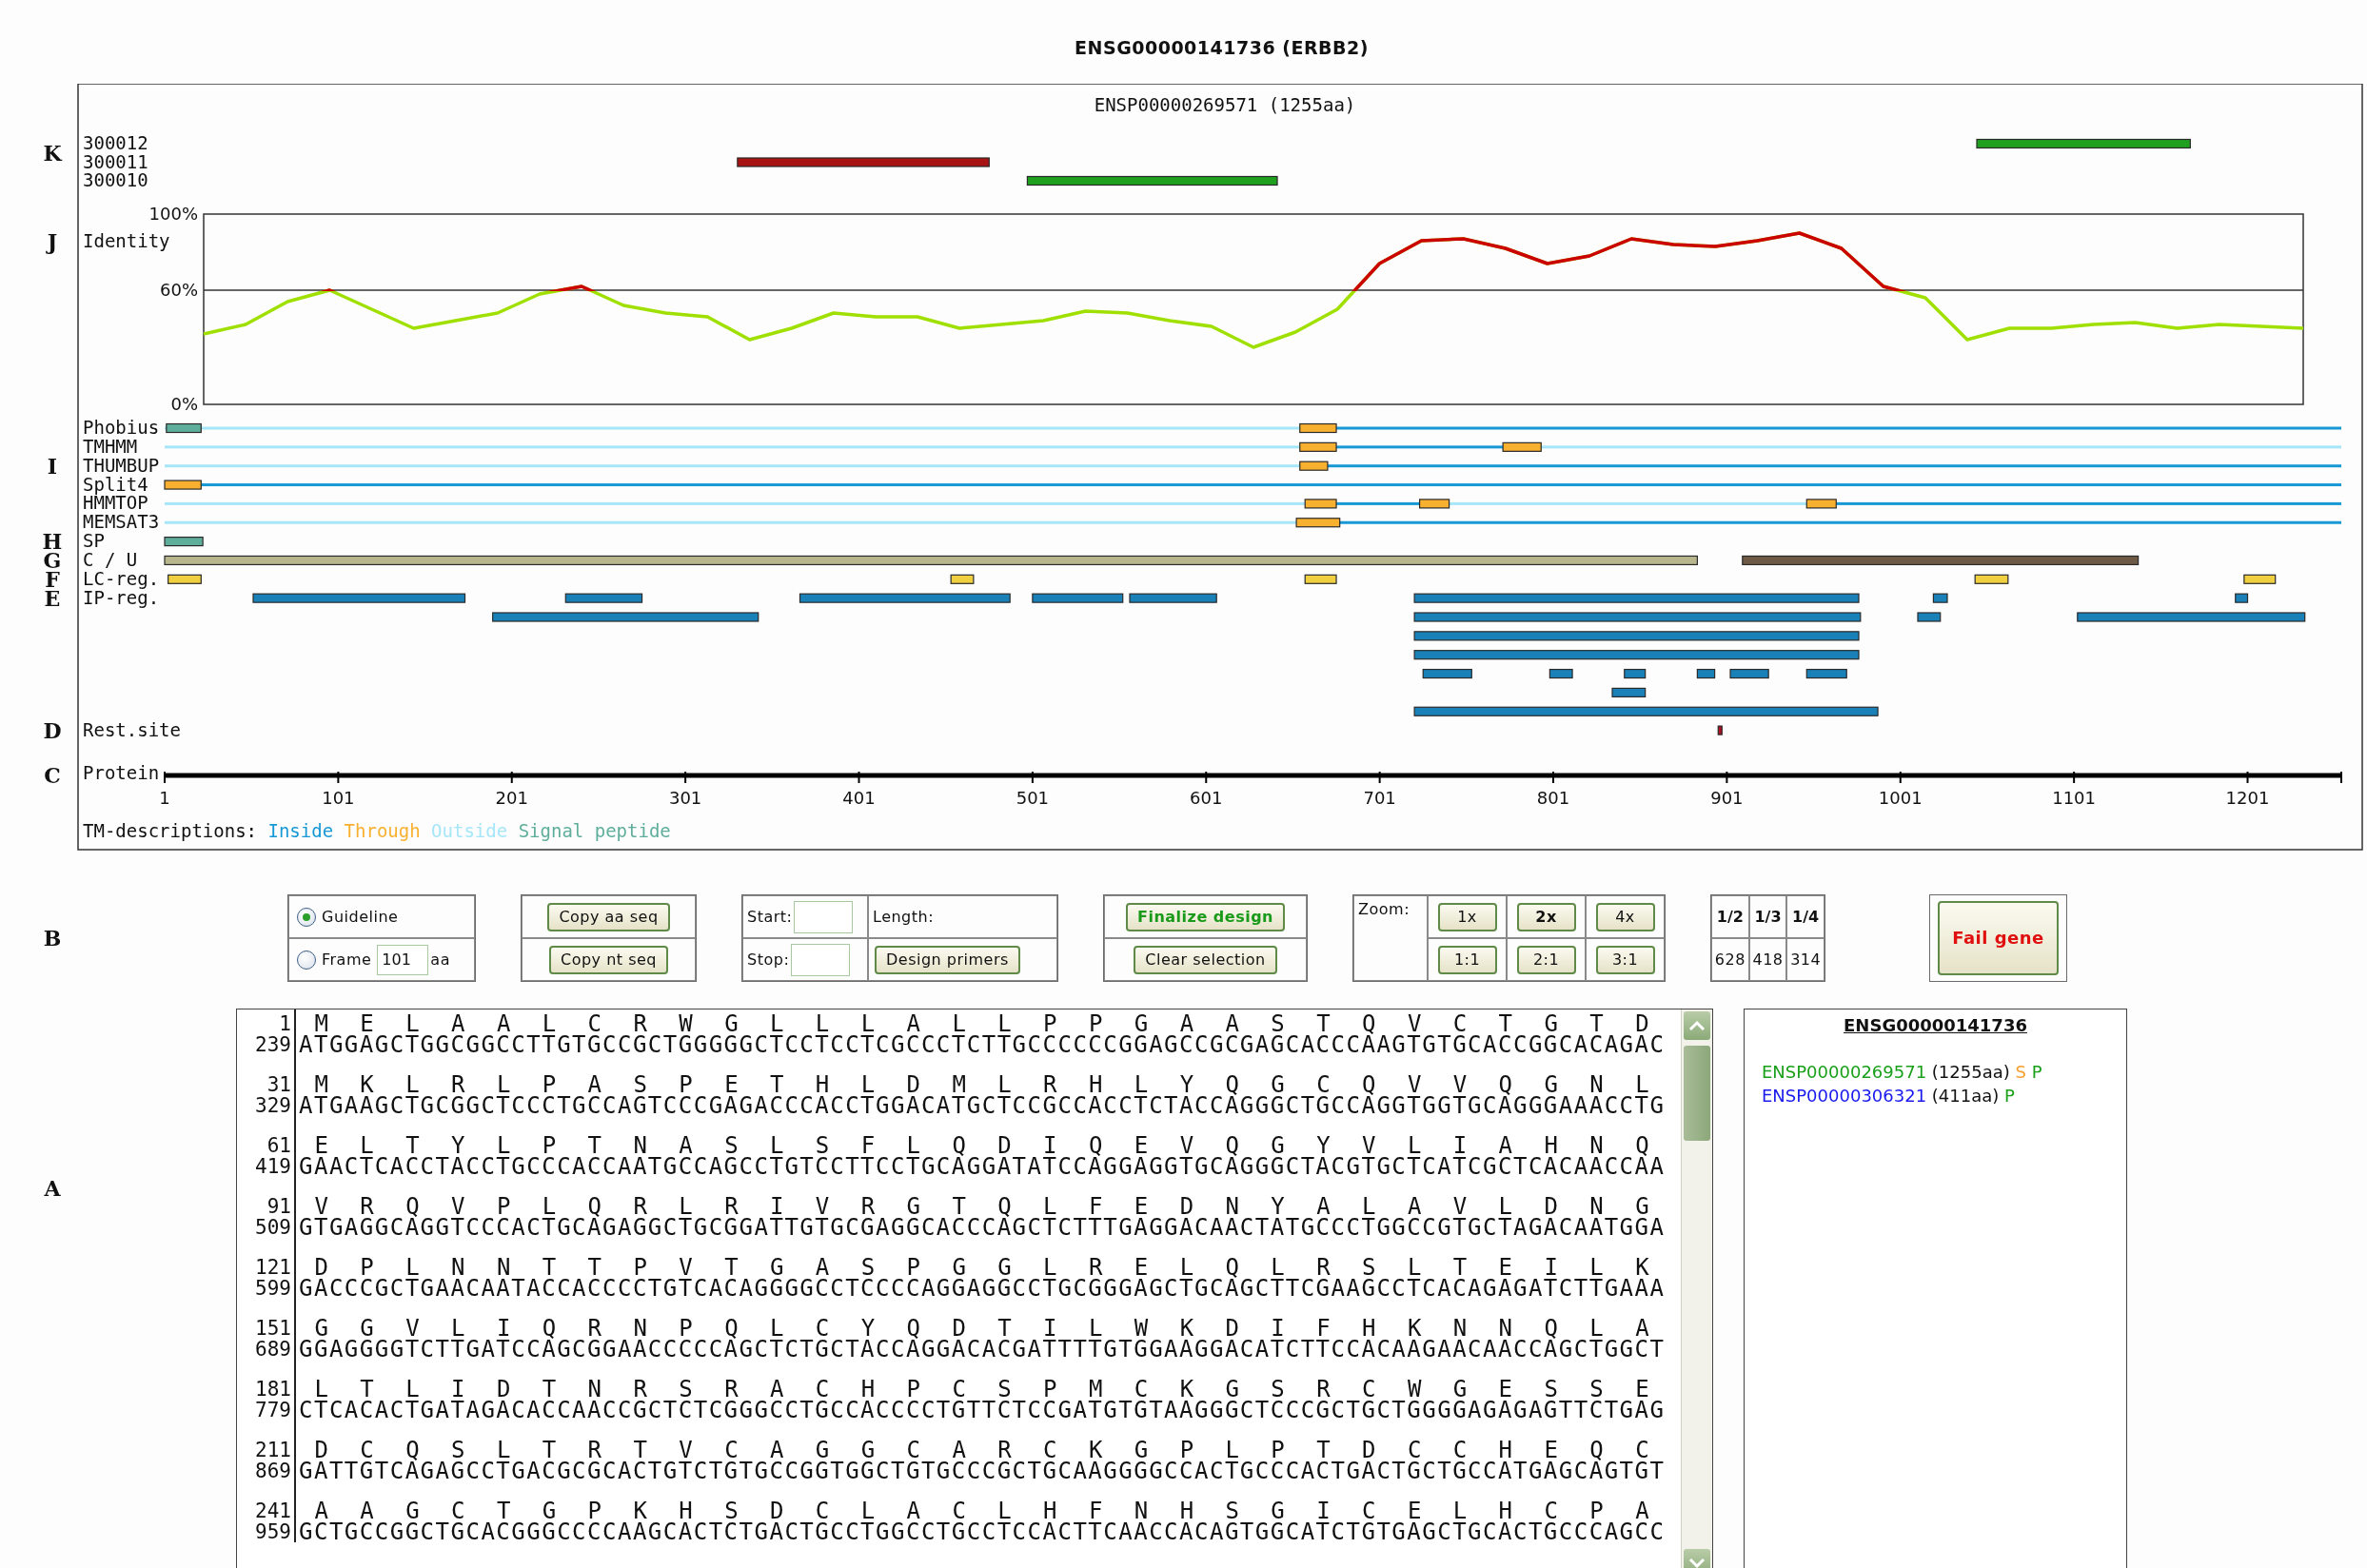 Image resolution: width=2367 pixels, height=1568 pixels. I want to click on scroll-up-button, so click(1697, 1025).